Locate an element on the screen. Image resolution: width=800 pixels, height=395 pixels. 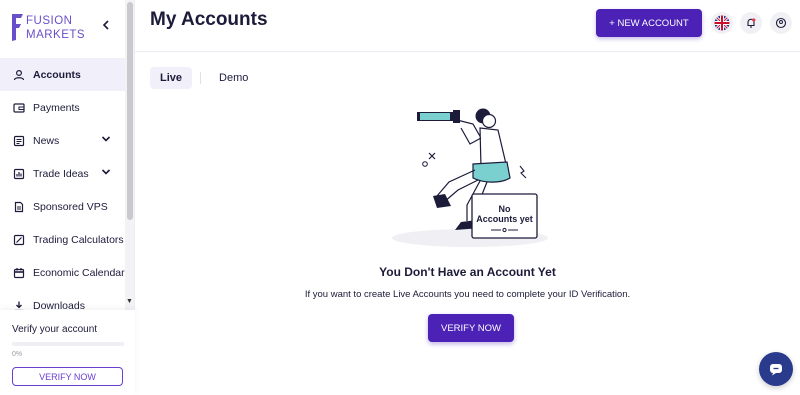
scroll-down-arrow-icon: ▼ is located at coordinates (129, 301).